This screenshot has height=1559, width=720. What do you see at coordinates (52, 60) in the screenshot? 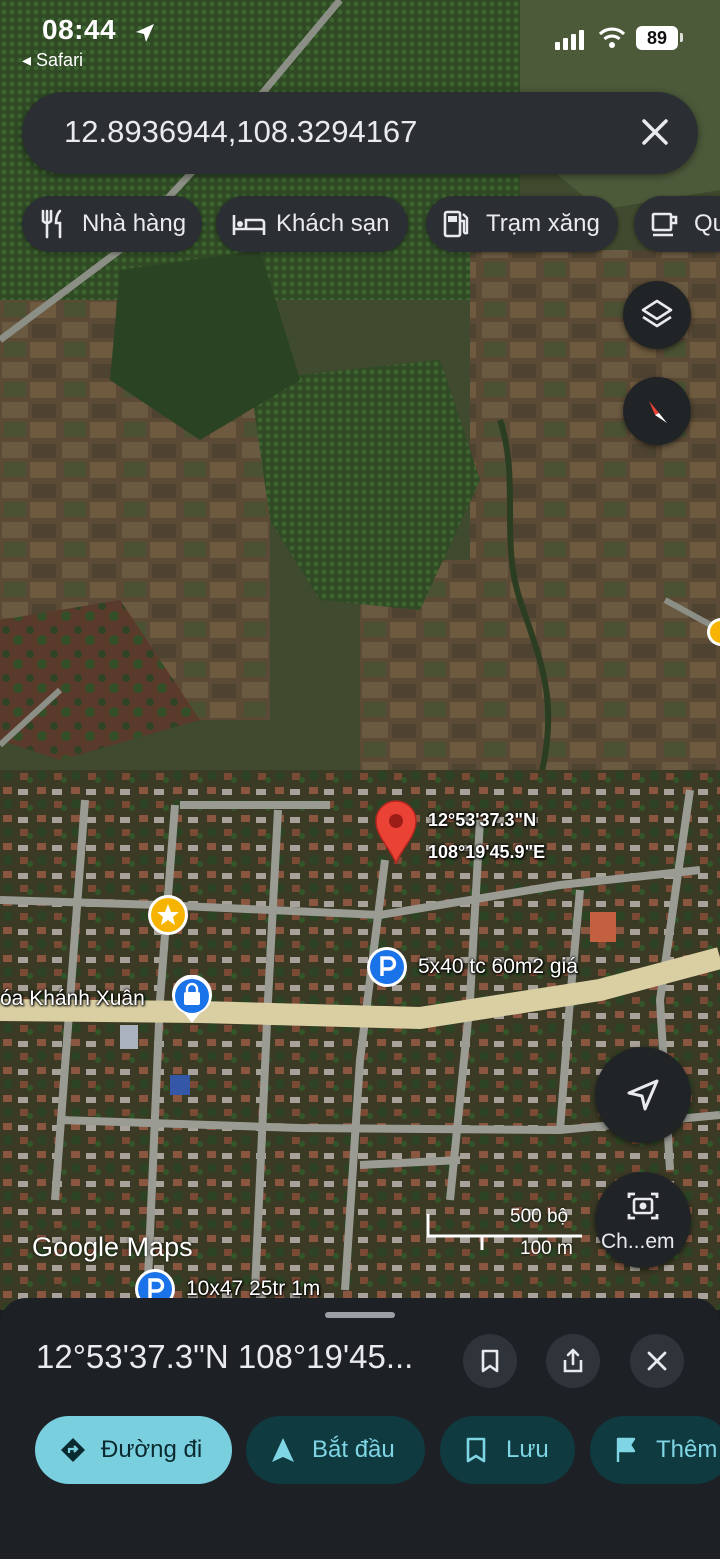
I see `back-to-safari-link: ◂ Safari` at bounding box center [52, 60].